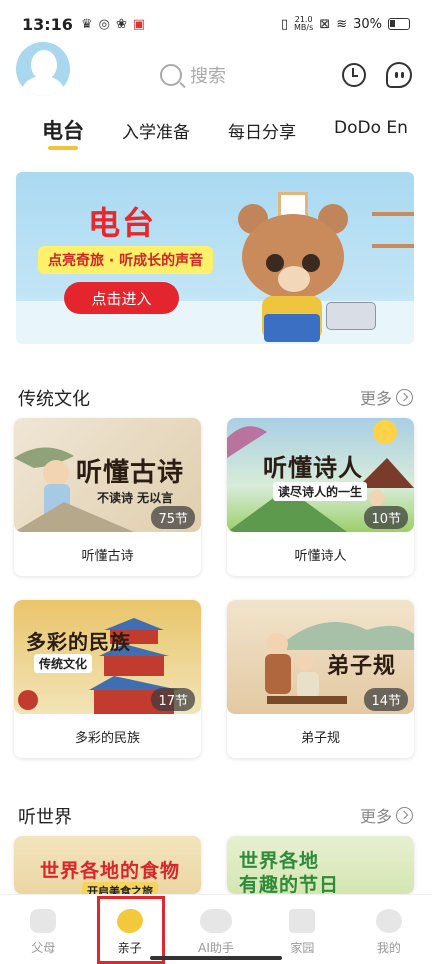 The image size is (432, 964). What do you see at coordinates (156, 126) in the screenshot?
I see `tab-school-prep: 入学准备` at bounding box center [156, 126].